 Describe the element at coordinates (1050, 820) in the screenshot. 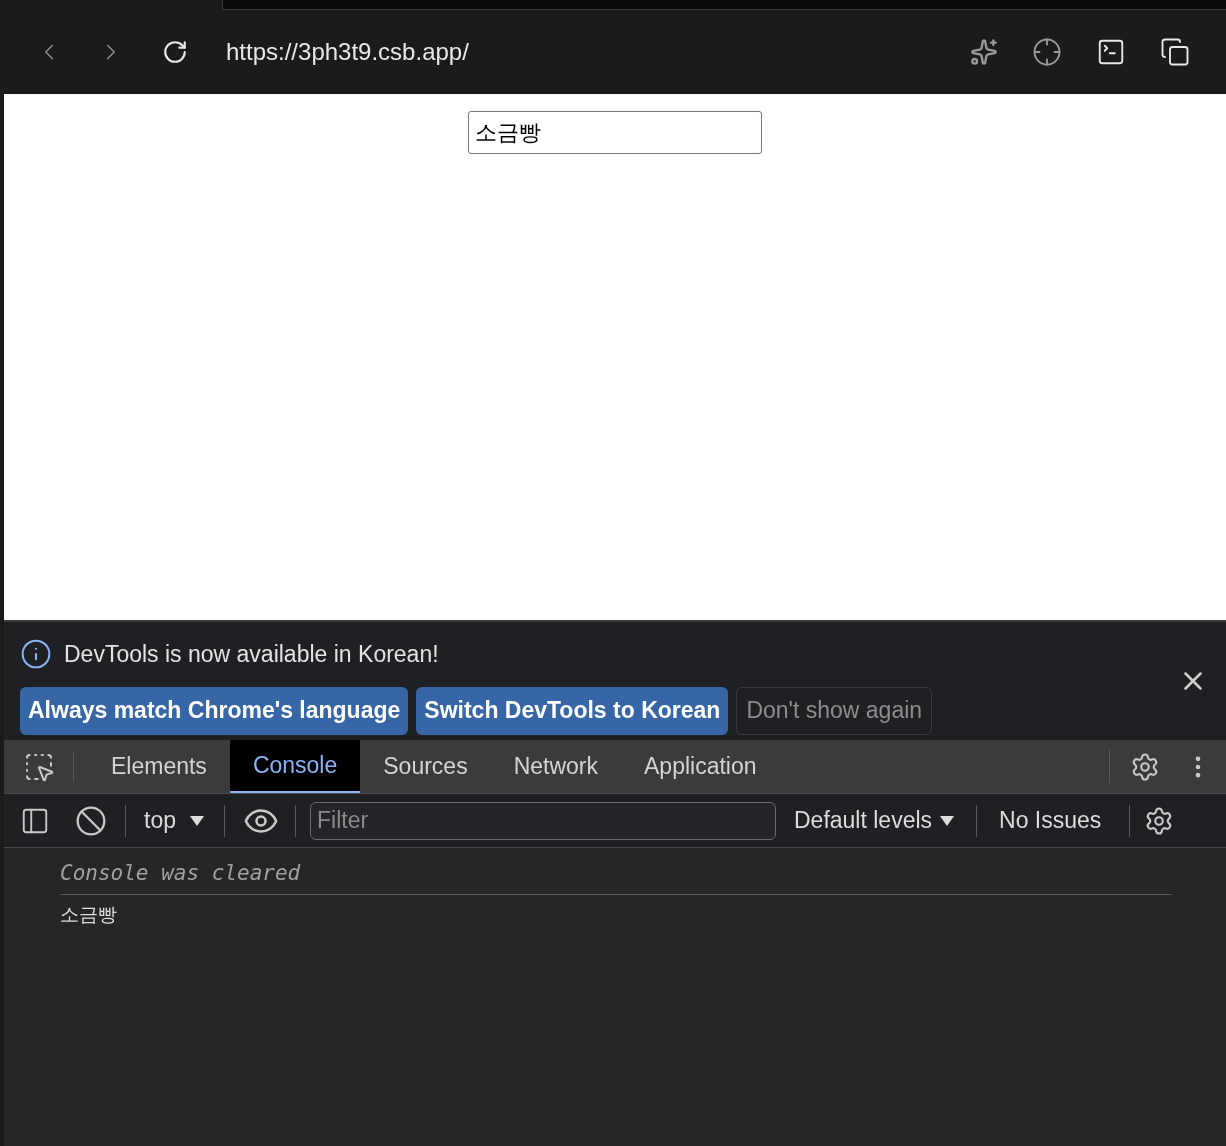

I see `issues-count: No Issues` at that location.